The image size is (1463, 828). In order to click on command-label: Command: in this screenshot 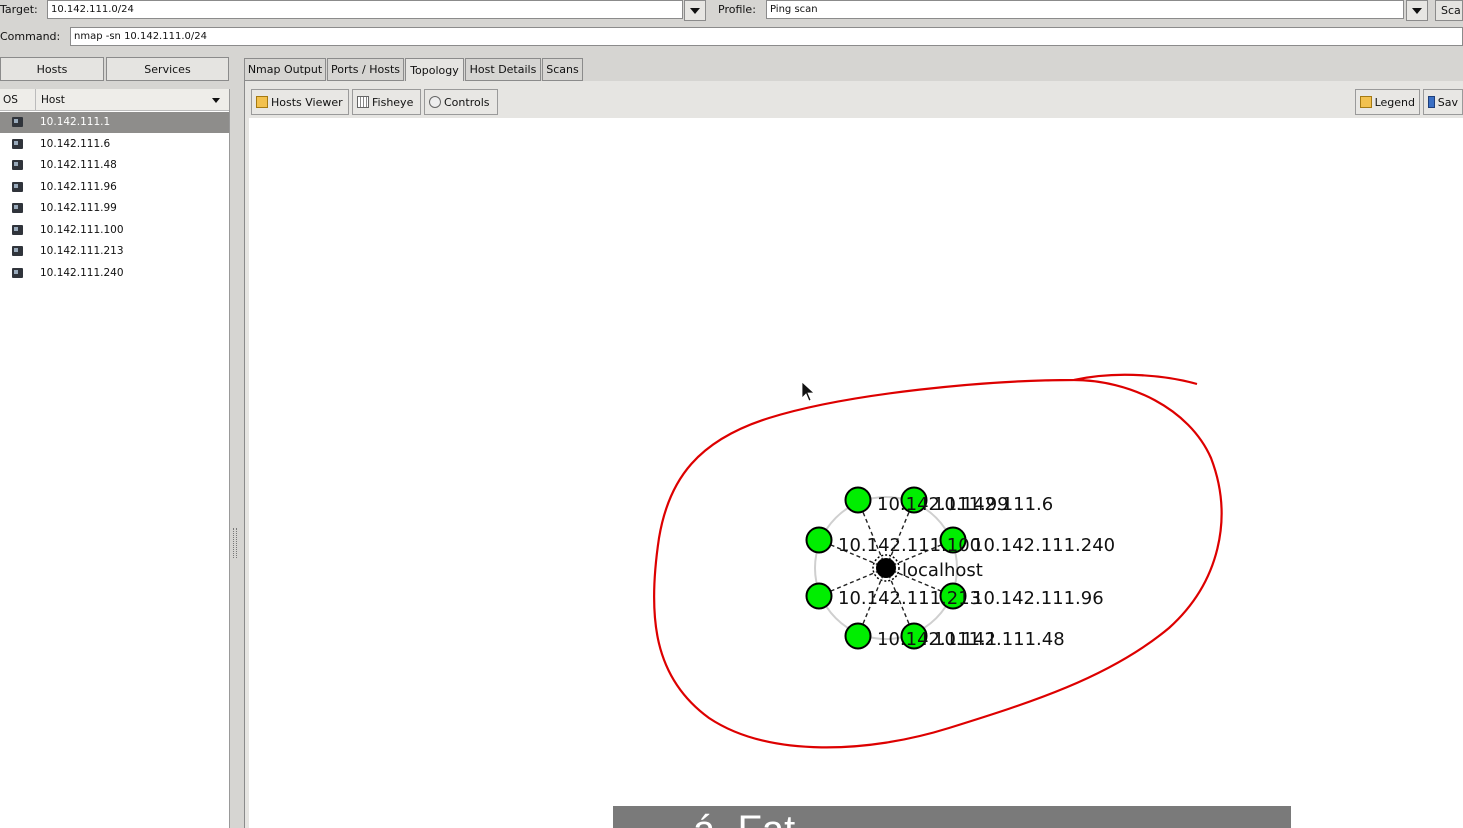, I will do `click(30, 36)`.